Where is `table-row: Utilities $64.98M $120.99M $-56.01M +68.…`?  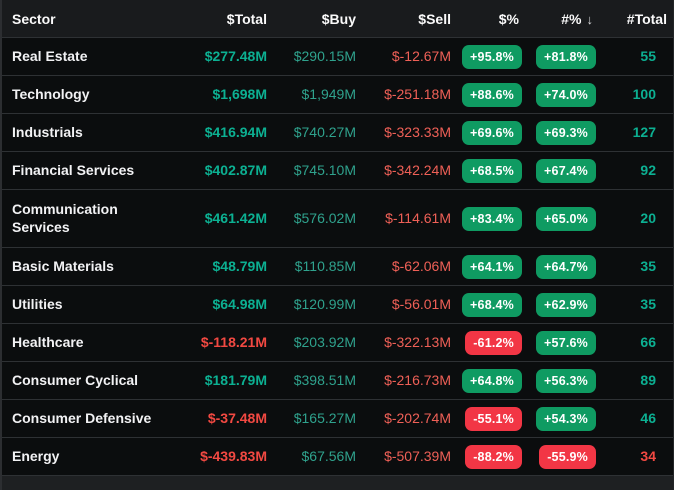
table-row: Utilities $64.98M $120.99M $-56.01M +68.… is located at coordinates (337, 305).